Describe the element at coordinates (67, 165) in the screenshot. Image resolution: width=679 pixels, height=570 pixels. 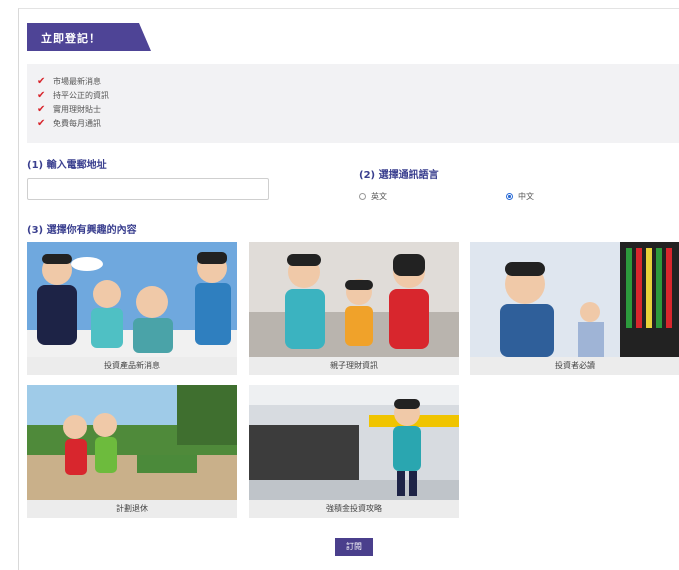
I see `email-label: (1) 輸入電郵地址` at that location.